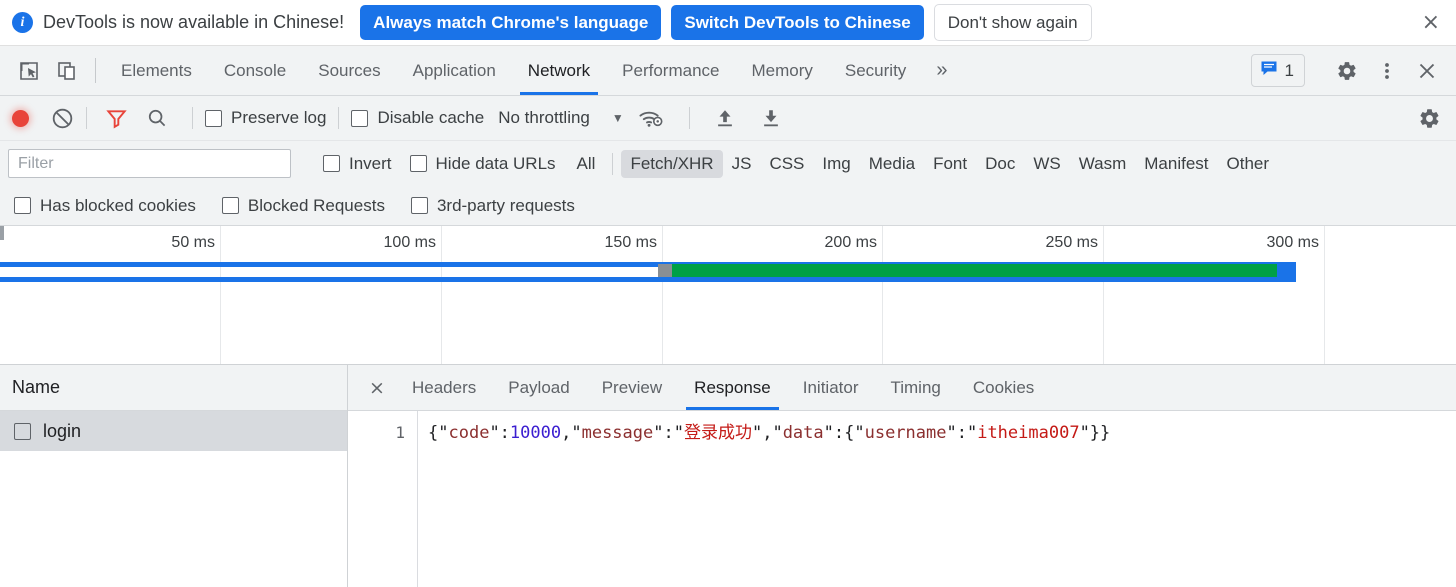  I want to click on switch-to-chinese-button: Switch DevTools to Chinese, so click(797, 22).